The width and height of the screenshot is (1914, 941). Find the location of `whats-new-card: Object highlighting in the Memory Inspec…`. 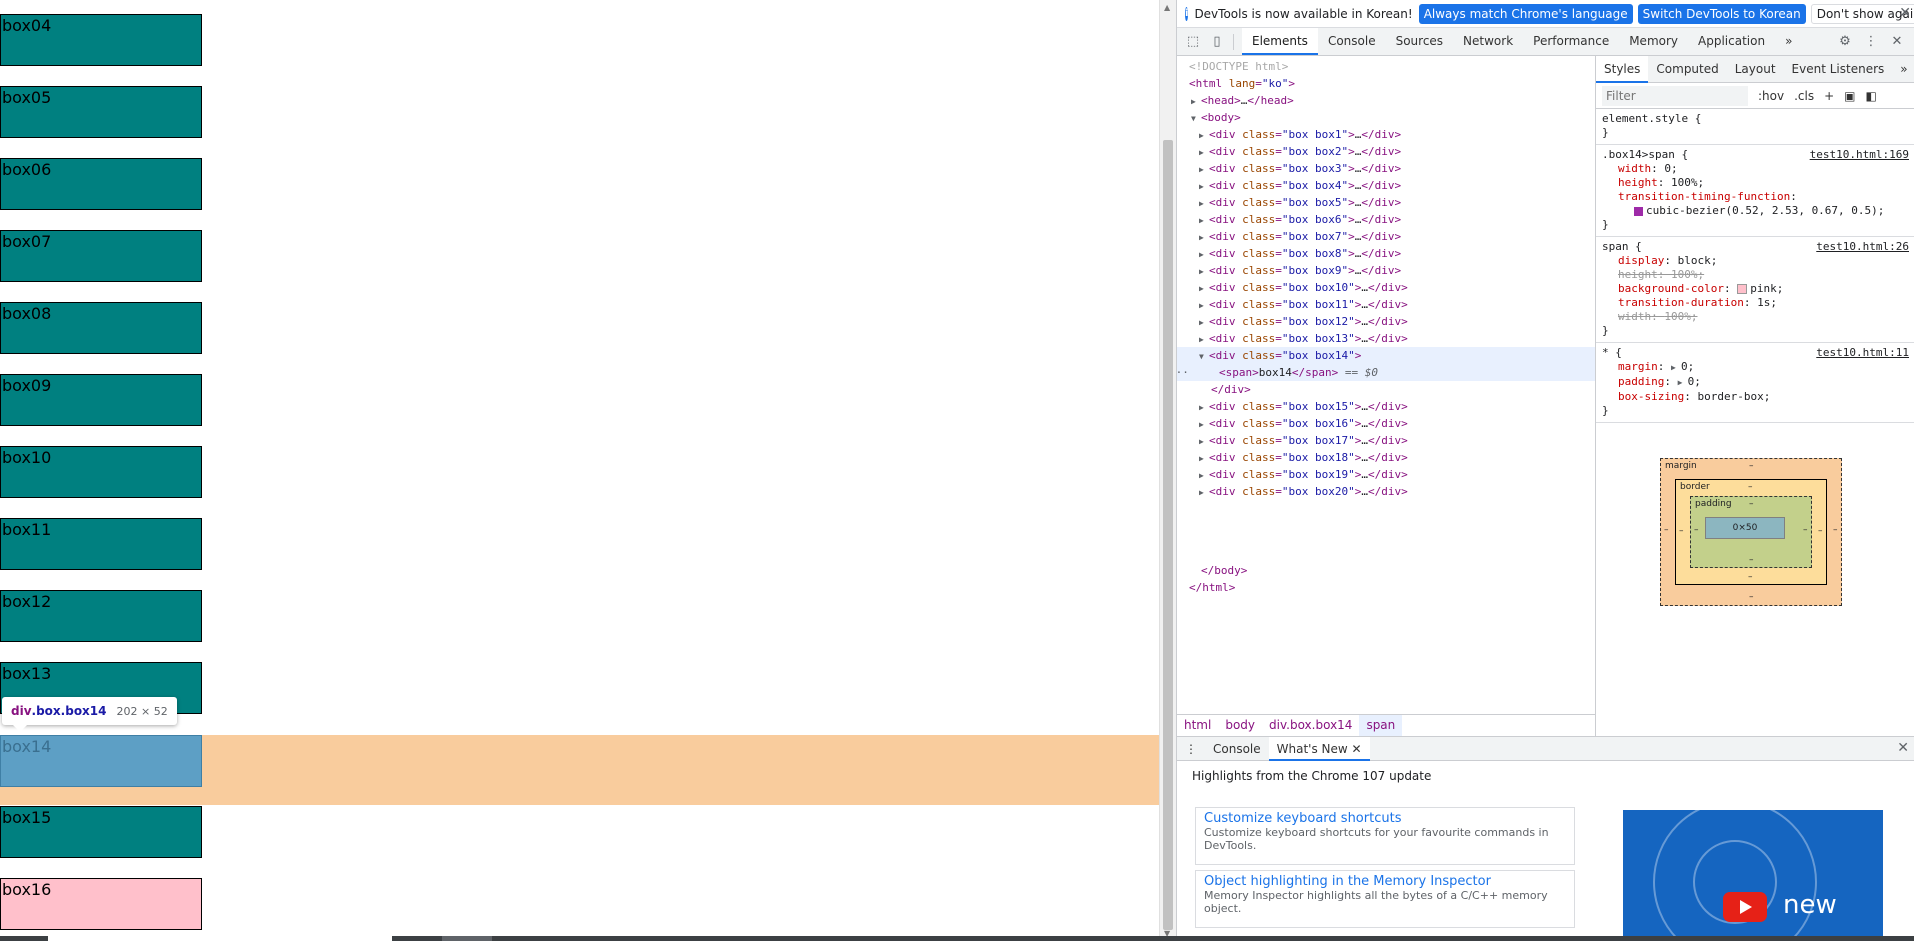

whats-new-card: Object highlighting in the Memory Inspec… is located at coordinates (1385, 899).